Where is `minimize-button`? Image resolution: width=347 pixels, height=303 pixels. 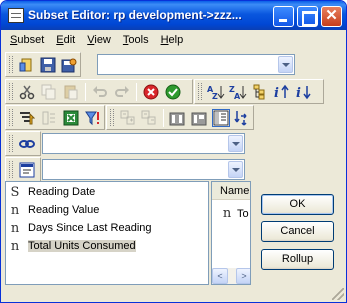
minimize-button is located at coordinates (283, 16).